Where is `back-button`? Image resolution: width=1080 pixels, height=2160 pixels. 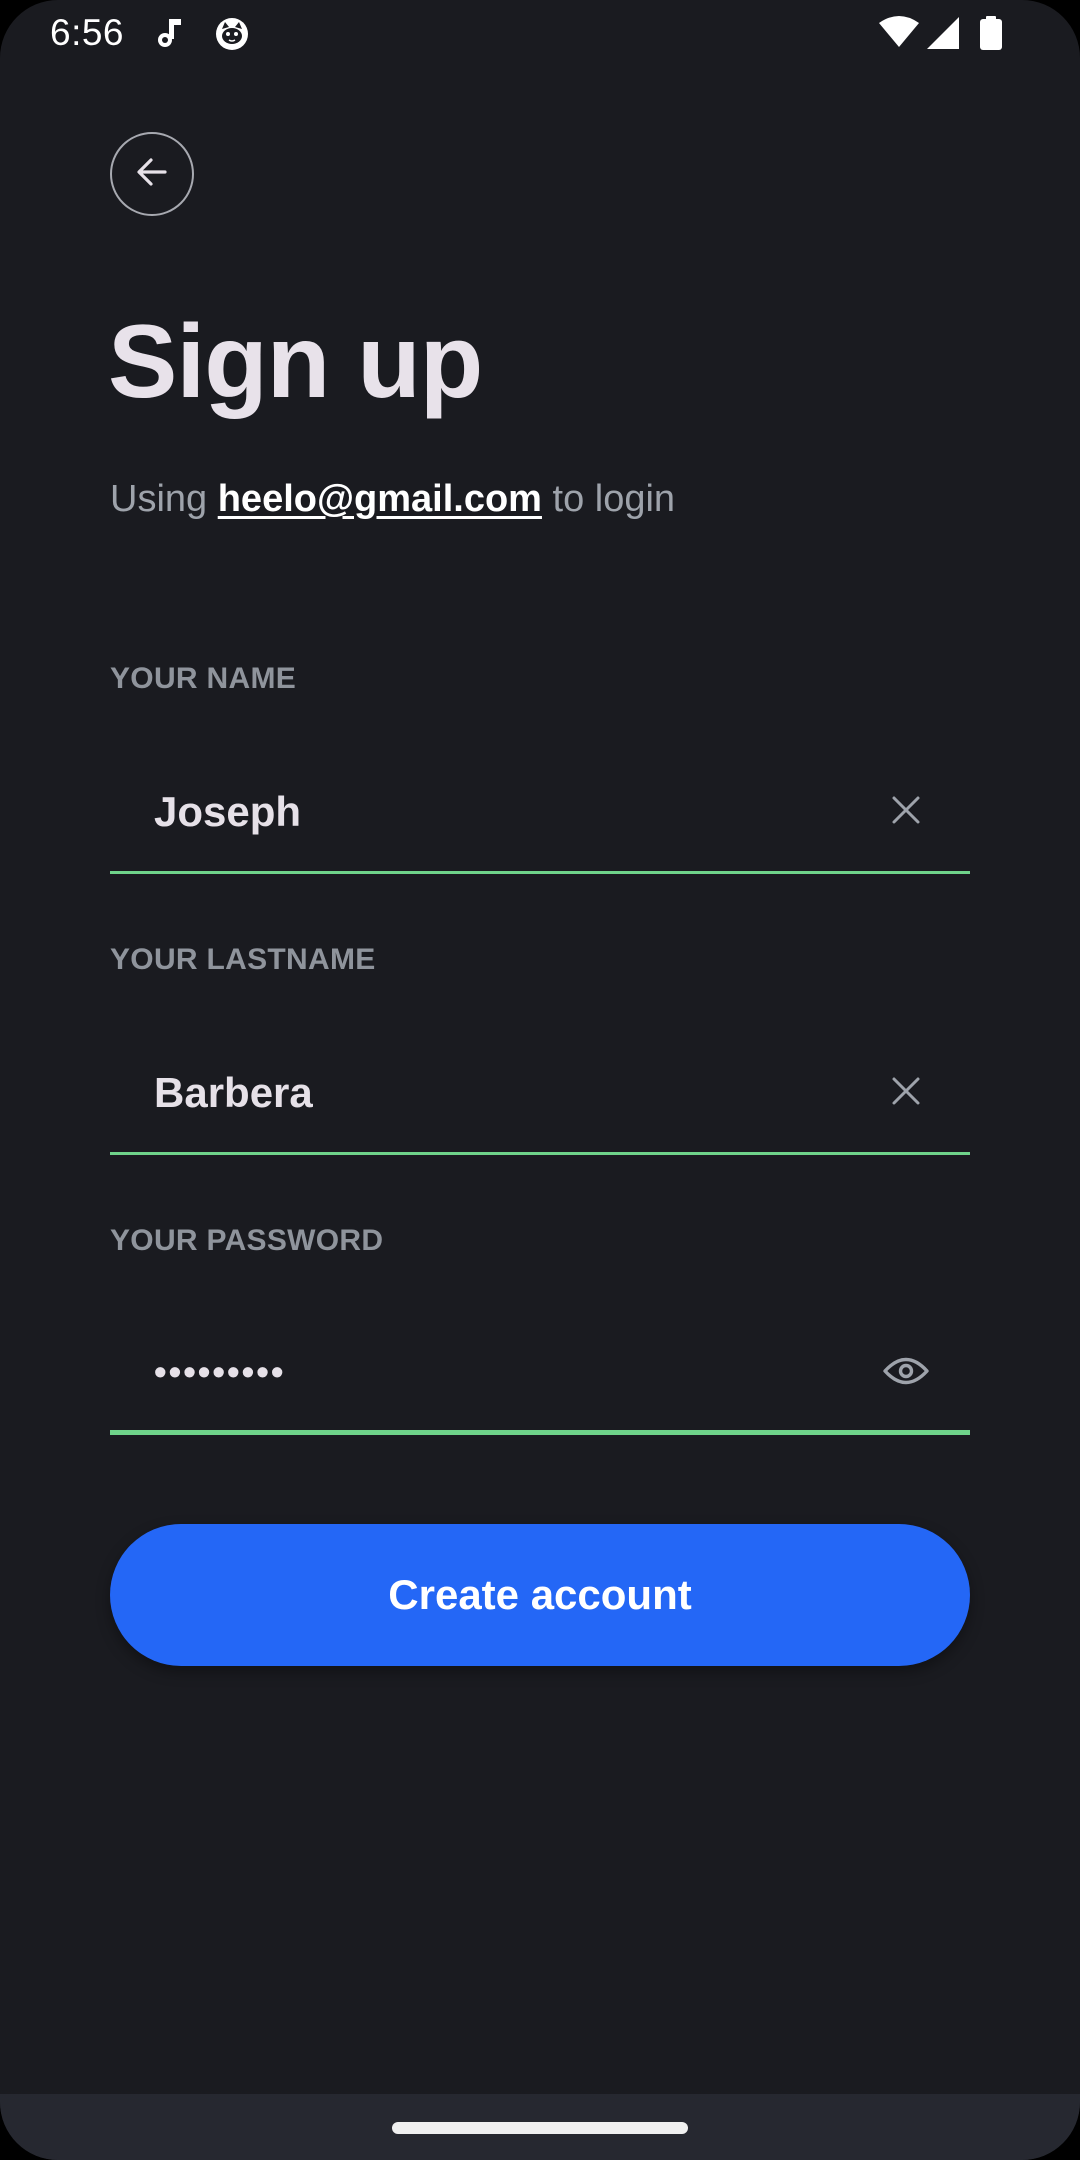 back-button is located at coordinates (152, 174).